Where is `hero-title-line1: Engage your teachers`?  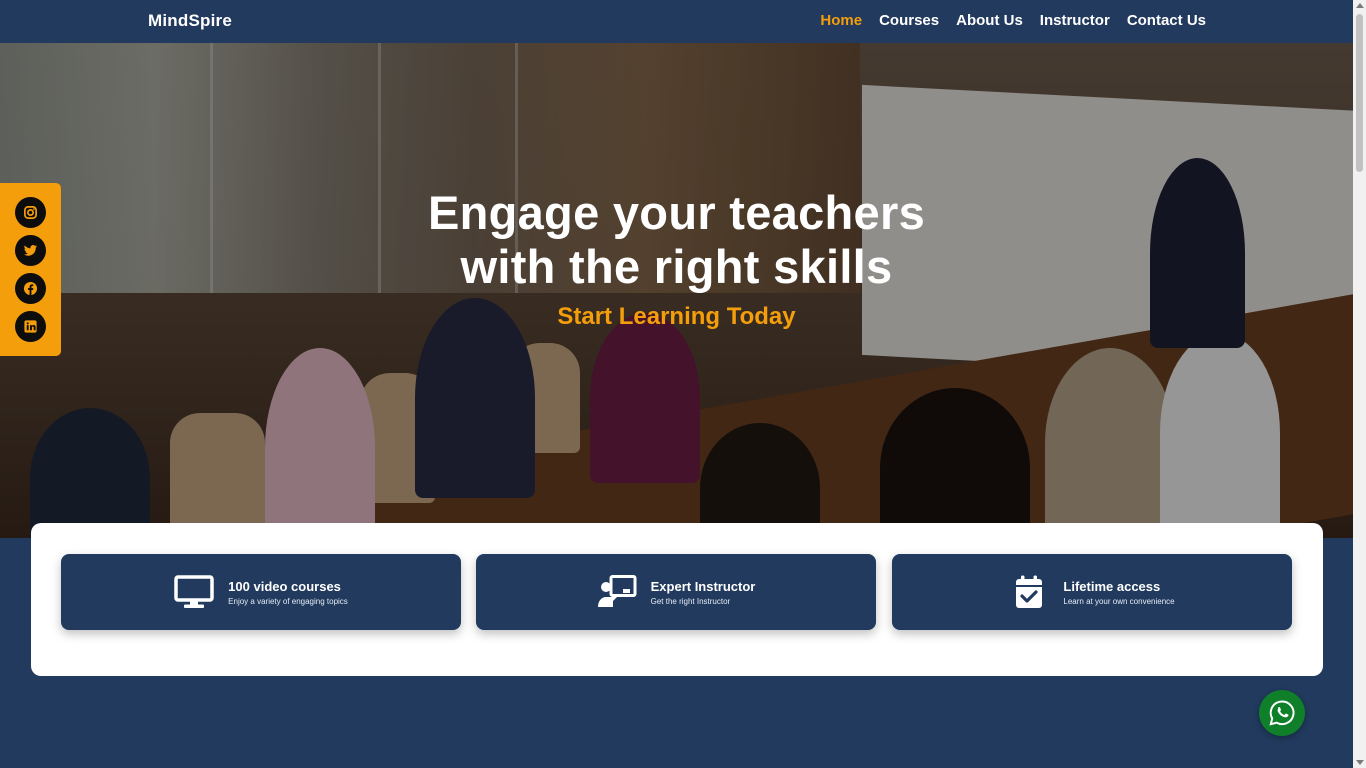 hero-title-line1: Engage your teachers is located at coordinates (676, 212).